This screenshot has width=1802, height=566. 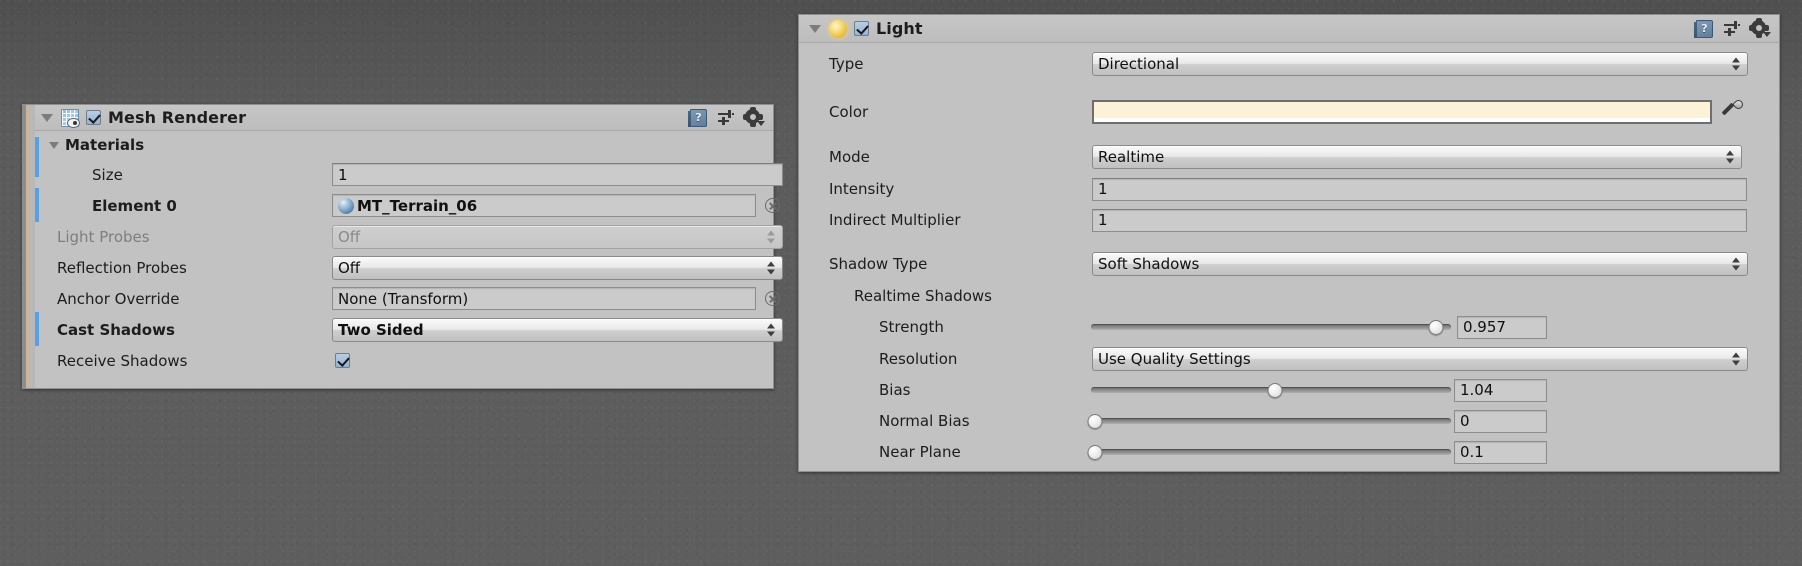 I want to click on row-element-0: Element 0 MT_Terrain_06, so click(x=407, y=205).